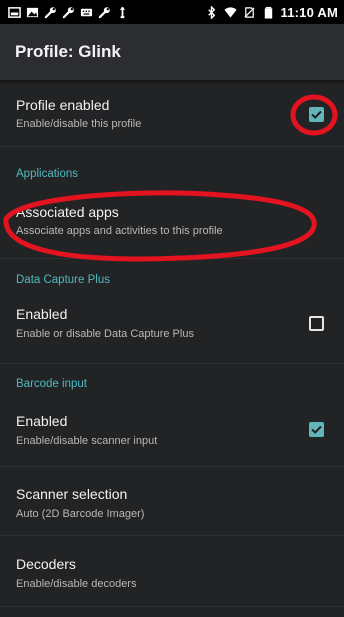 The height and width of the screenshot is (617, 344). I want to click on category-data-capture-plus: Data Capture Plus, so click(63, 280).